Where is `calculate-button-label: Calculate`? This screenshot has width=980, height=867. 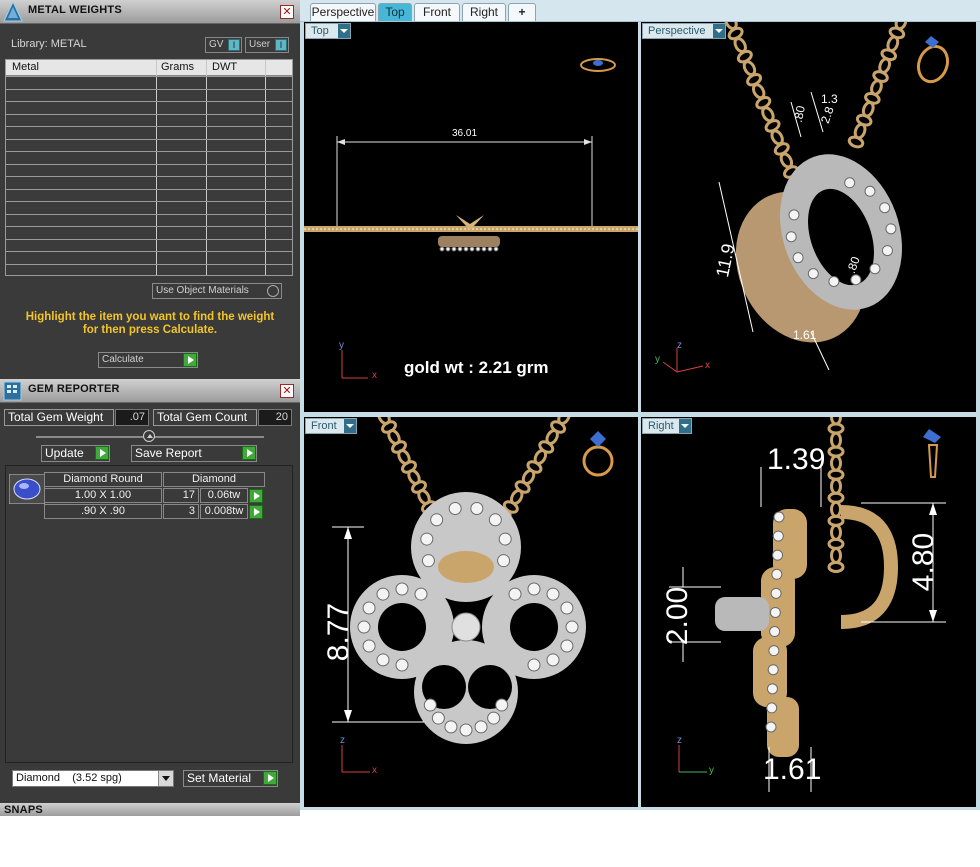 calculate-button-label: Calculate is located at coordinates (123, 359).